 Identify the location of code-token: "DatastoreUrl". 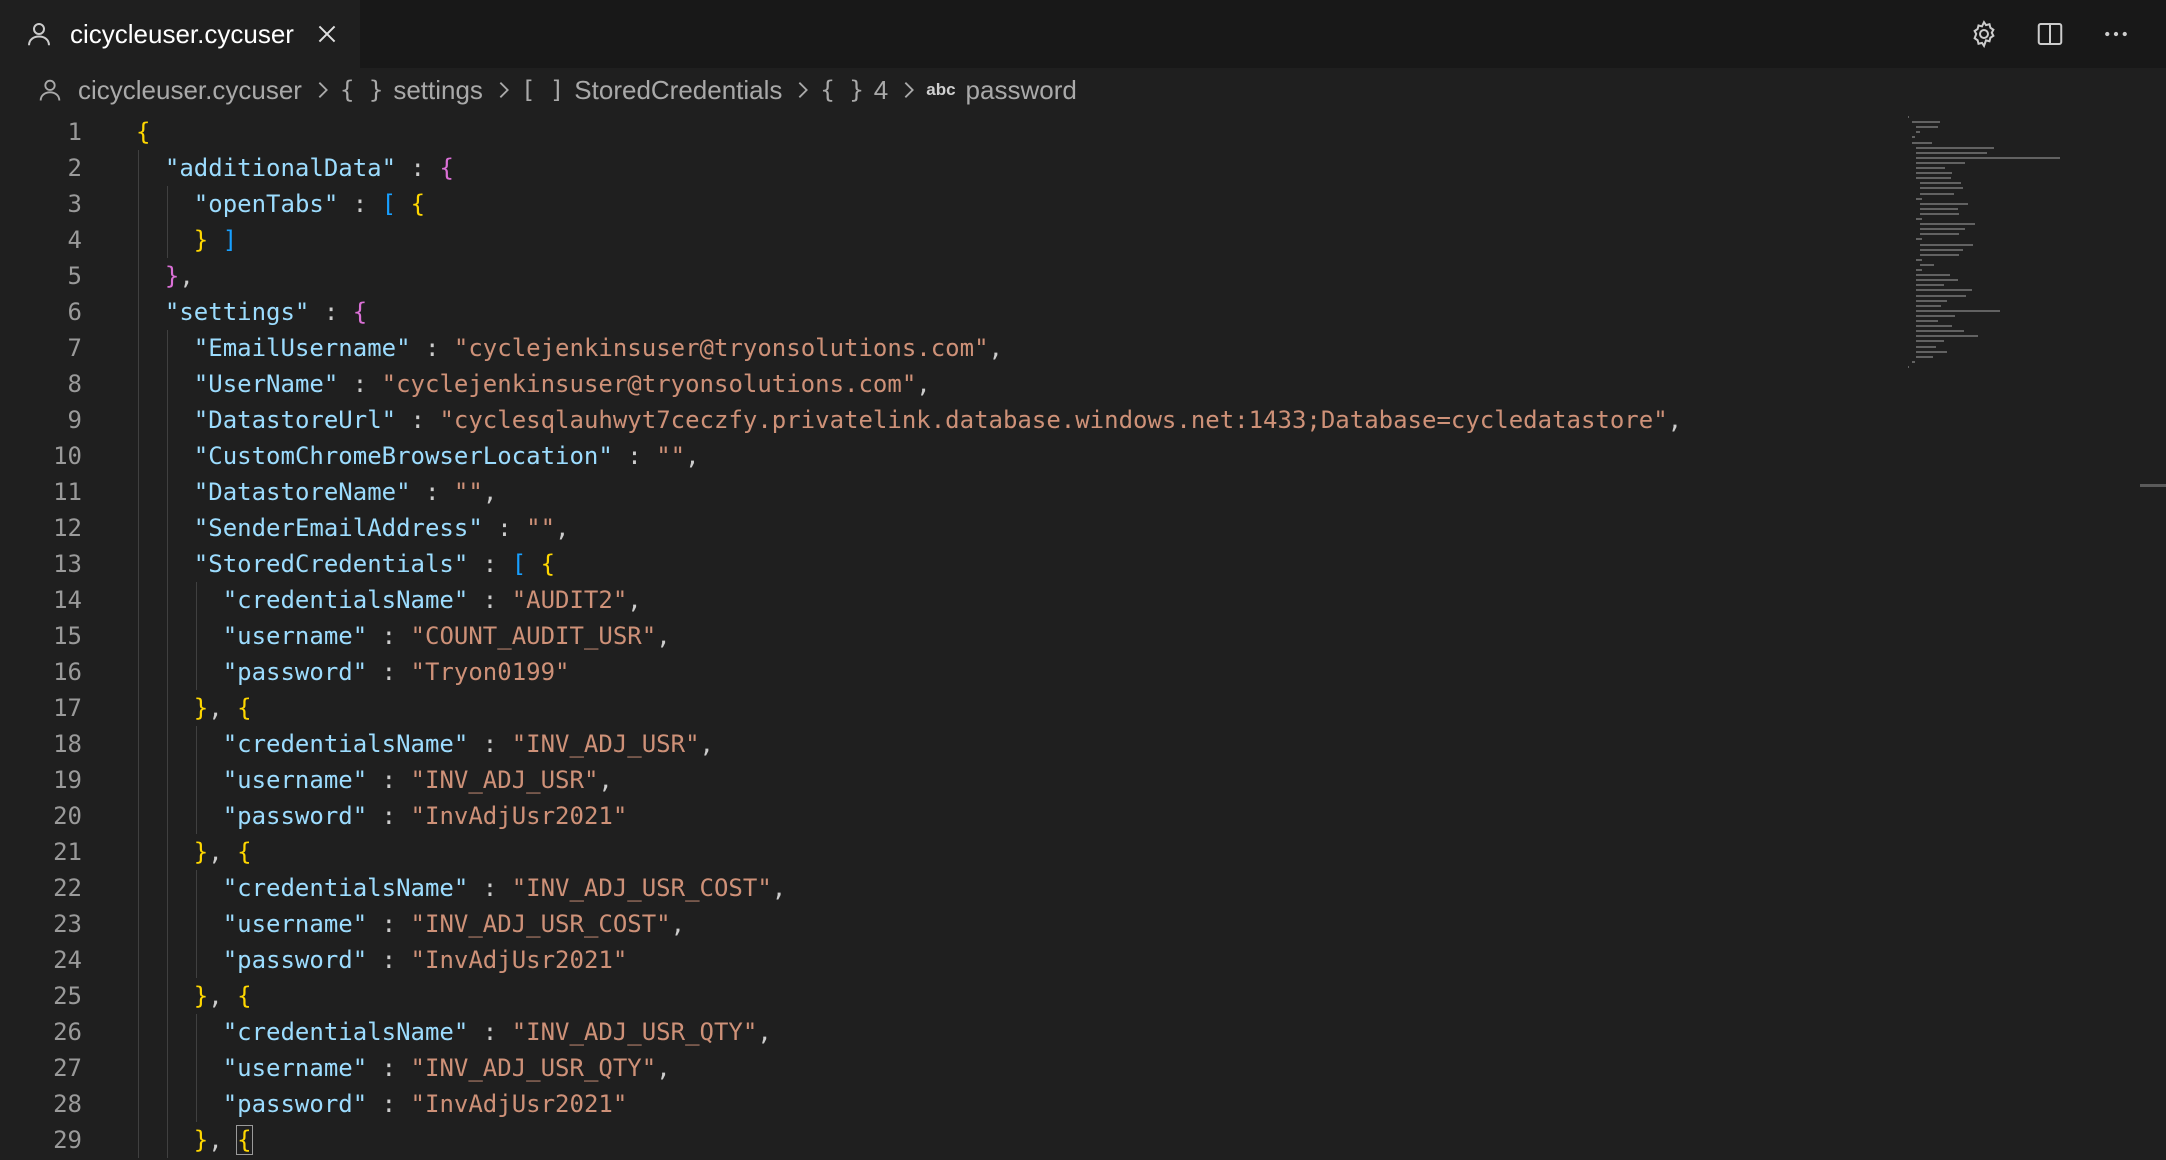
(295, 420).